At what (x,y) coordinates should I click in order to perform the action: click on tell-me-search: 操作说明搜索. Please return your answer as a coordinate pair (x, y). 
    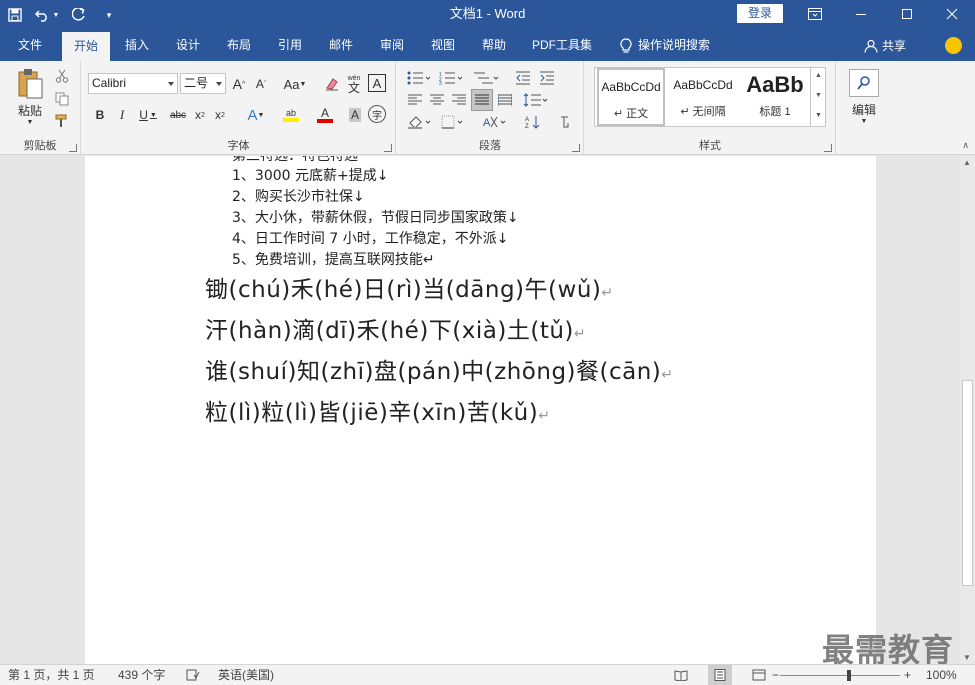
    Looking at the image, I should click on (665, 45).